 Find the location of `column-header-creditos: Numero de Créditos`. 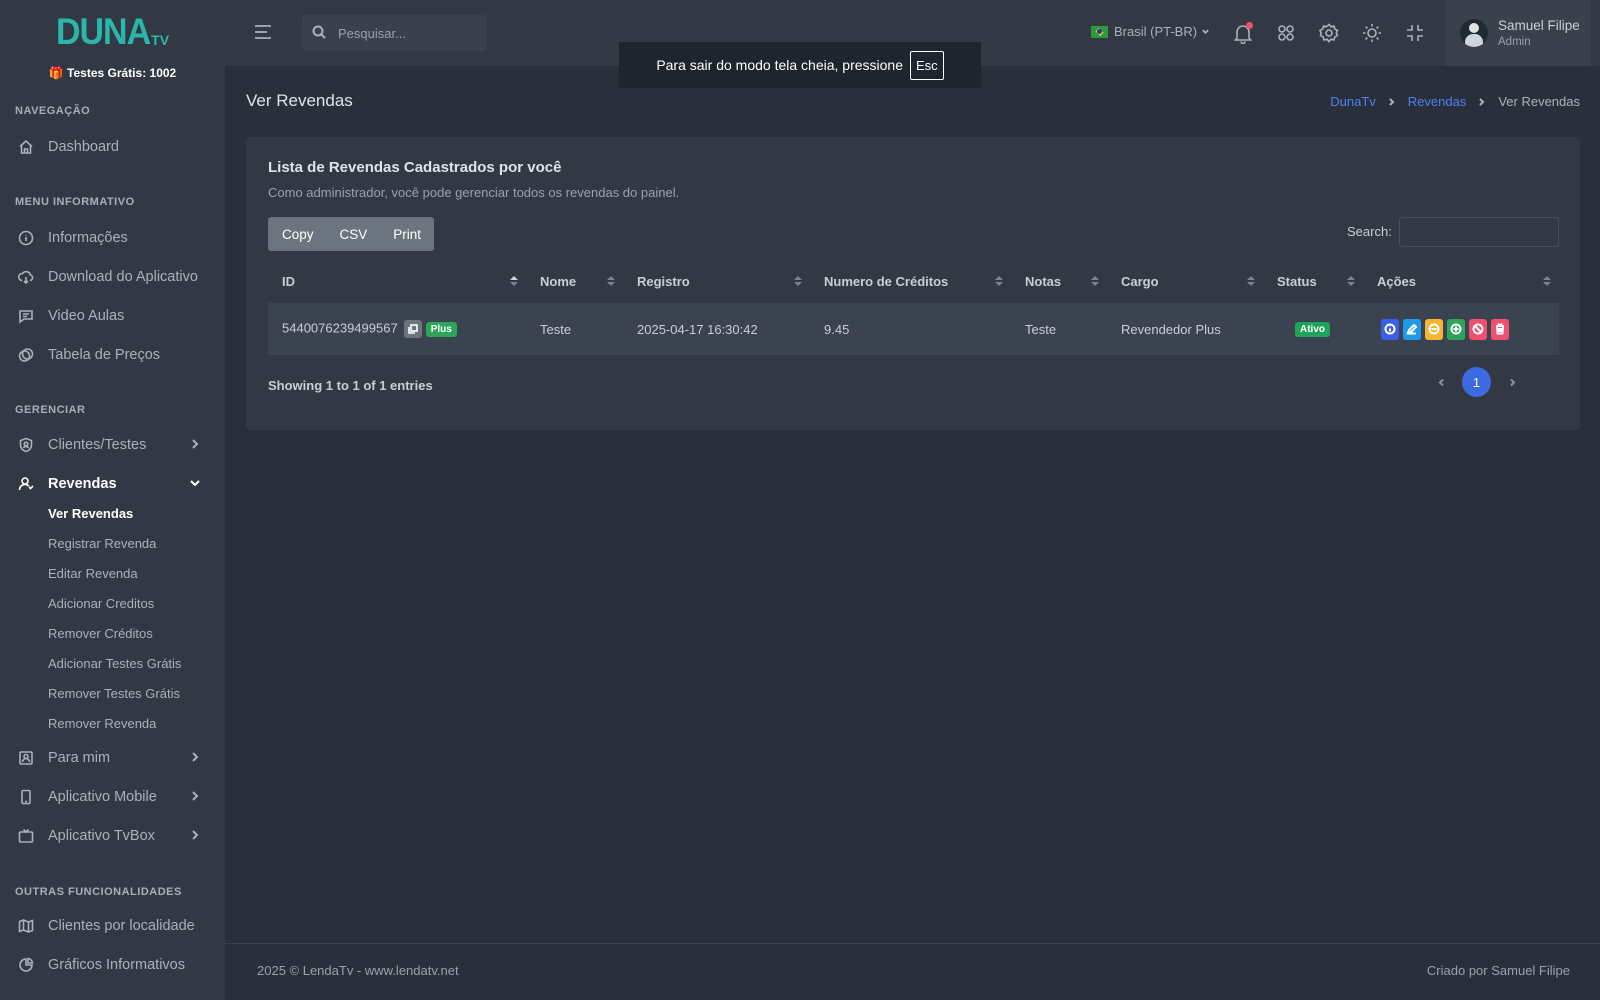

column-header-creditos: Numero de Créditos is located at coordinates (910, 281).